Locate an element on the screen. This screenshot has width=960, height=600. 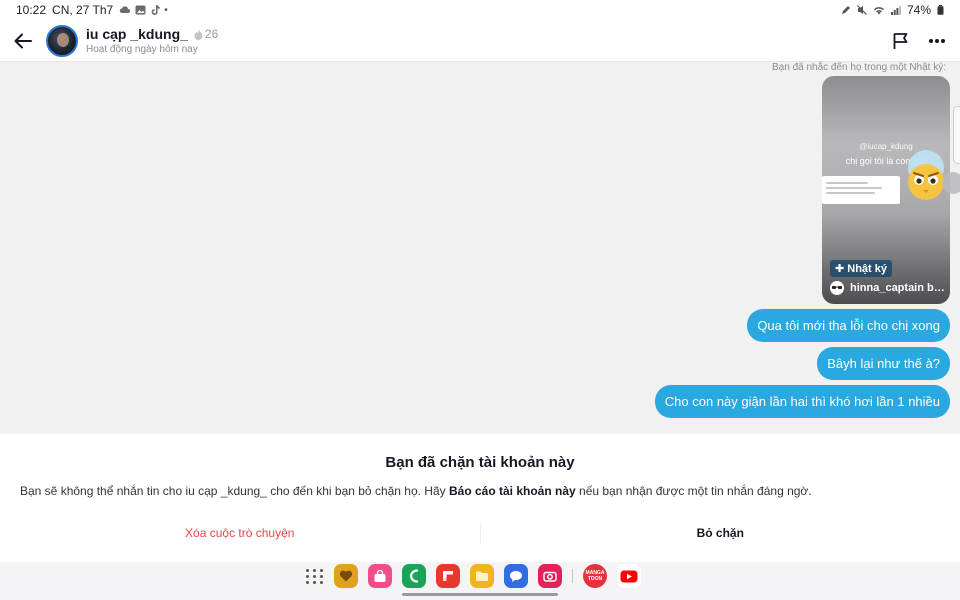
more-icon is located at coordinates (937, 40).